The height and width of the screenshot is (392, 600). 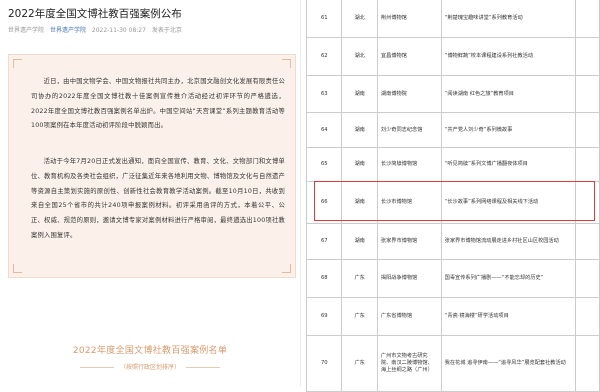 What do you see at coordinates (409, 56) in the screenshot?
I see `row-museum: 宜昌博物馆` at bounding box center [409, 56].